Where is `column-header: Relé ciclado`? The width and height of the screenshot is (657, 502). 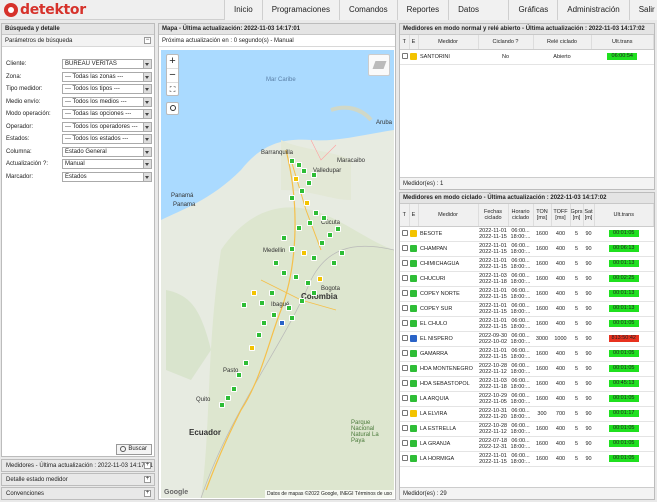
column-header: Relé ciclado is located at coordinates (562, 42).